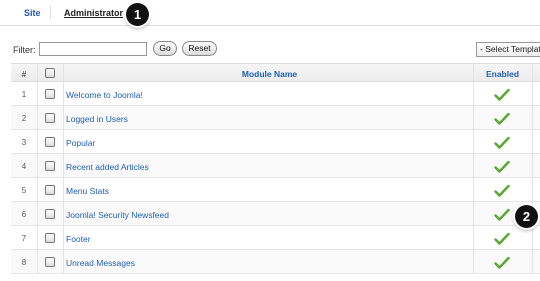  I want to click on table-row: 1 Welcome to Joomla!, so click(275, 94).